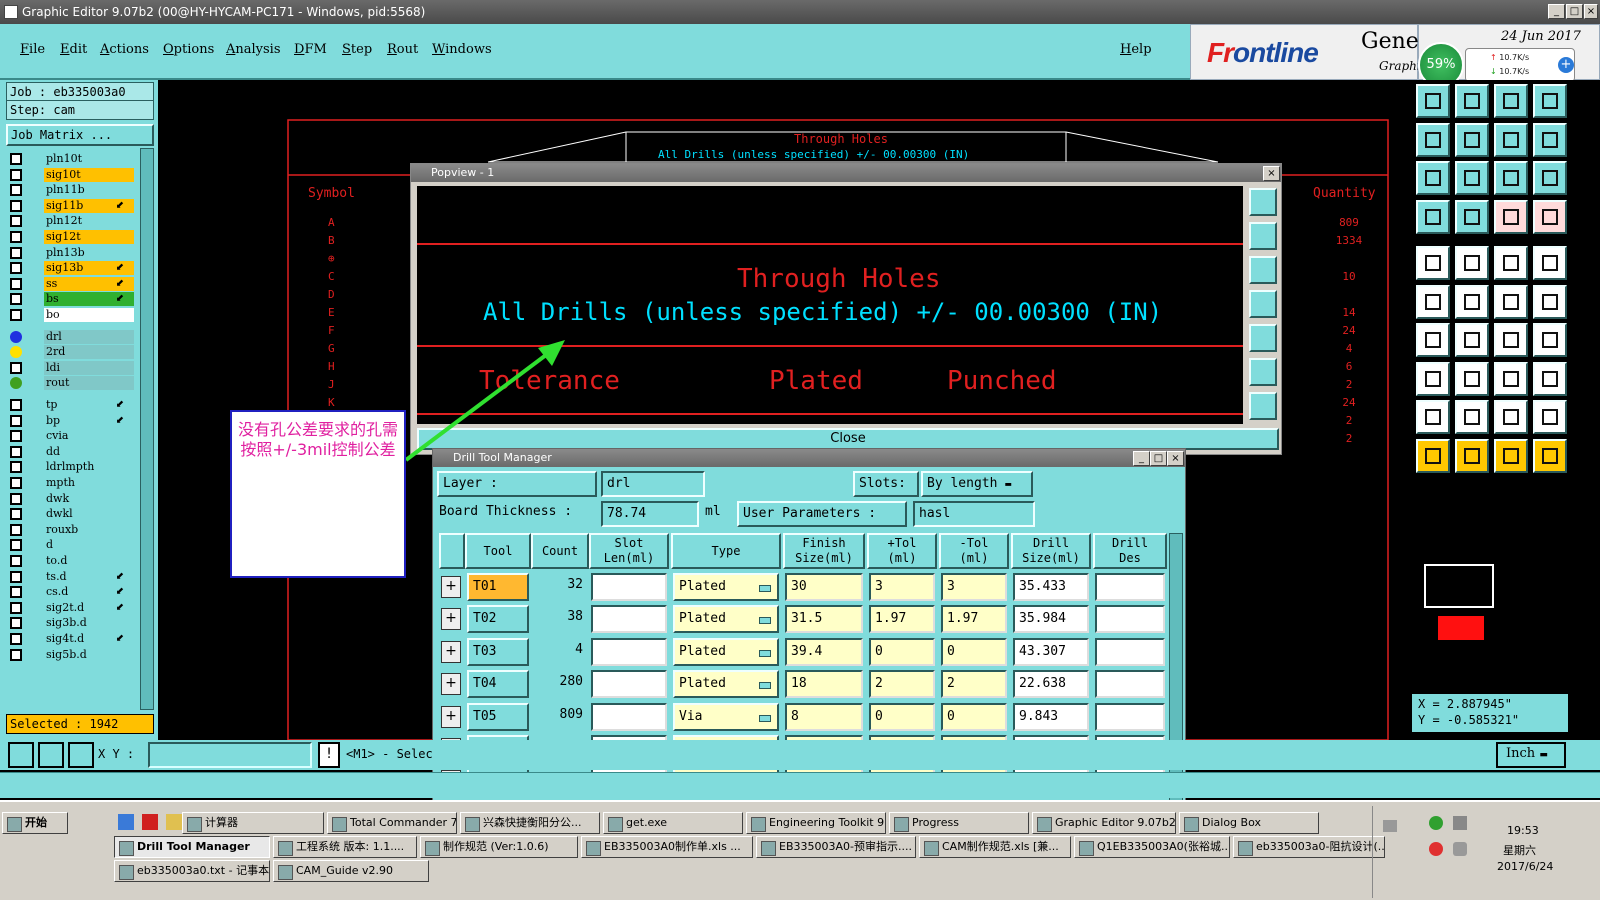  What do you see at coordinates (192, 871) in the screenshot?
I see `taskbar-item: eb335003a0.txt - 记事本` at bounding box center [192, 871].